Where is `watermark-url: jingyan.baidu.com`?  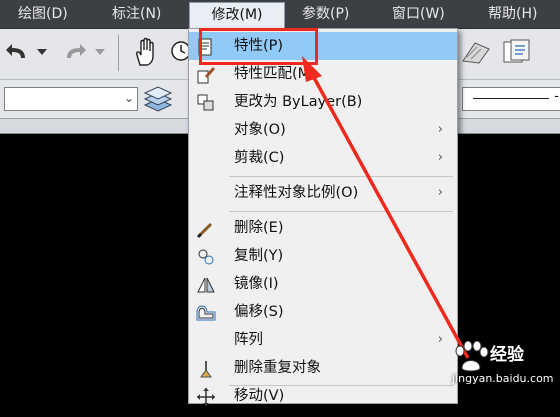 watermark-url: jingyan.baidu.com is located at coordinates (503, 378).